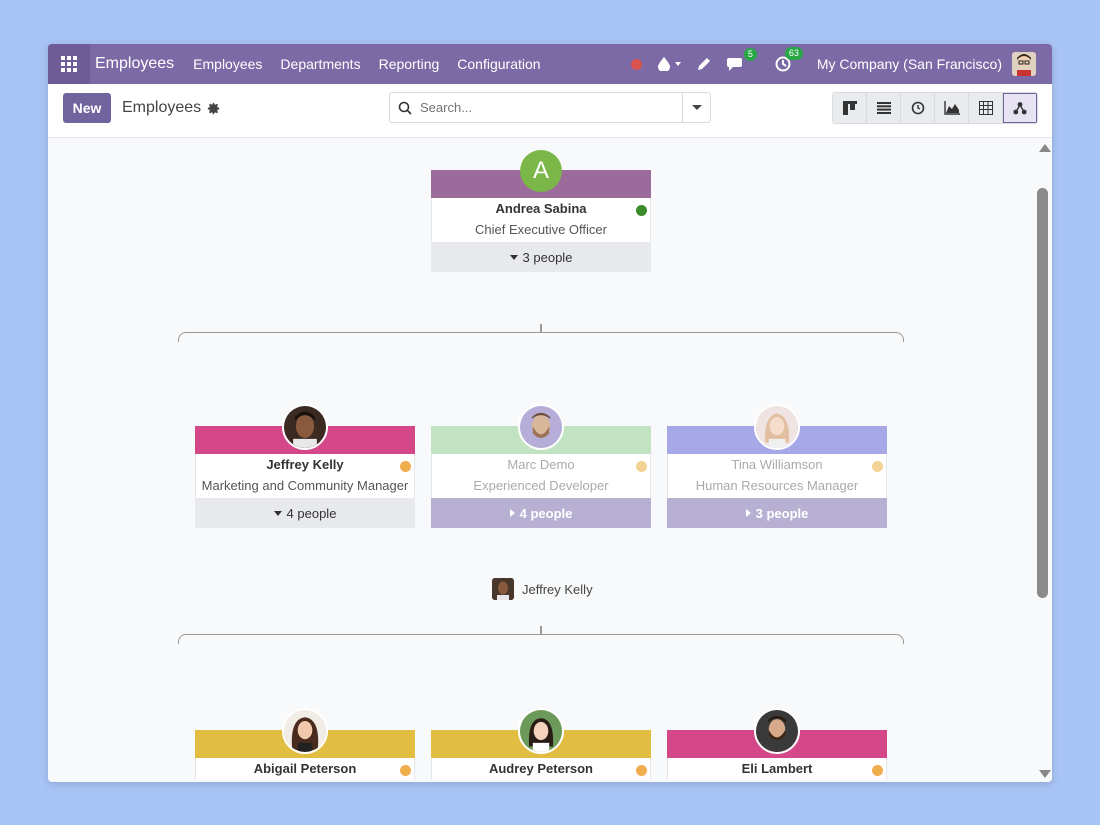  I want to click on view-pivot, so click(986, 108).